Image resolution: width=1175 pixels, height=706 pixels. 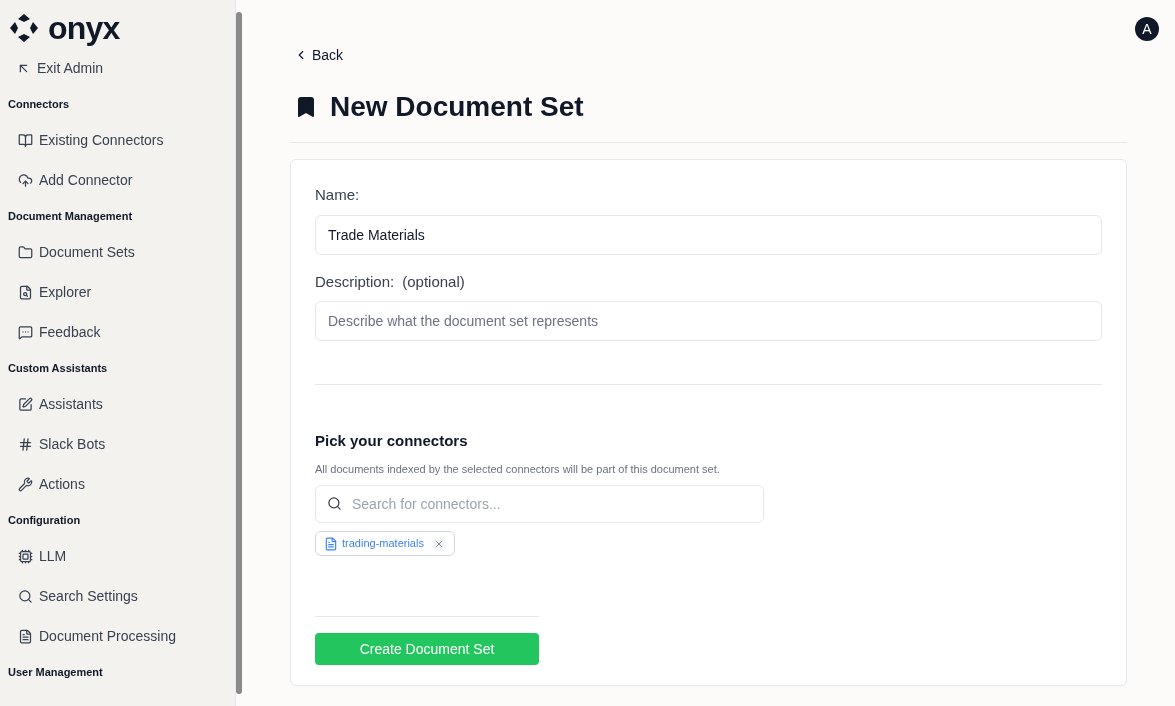 I want to click on sidebar-item: Slack Bots, so click(x=121, y=444).